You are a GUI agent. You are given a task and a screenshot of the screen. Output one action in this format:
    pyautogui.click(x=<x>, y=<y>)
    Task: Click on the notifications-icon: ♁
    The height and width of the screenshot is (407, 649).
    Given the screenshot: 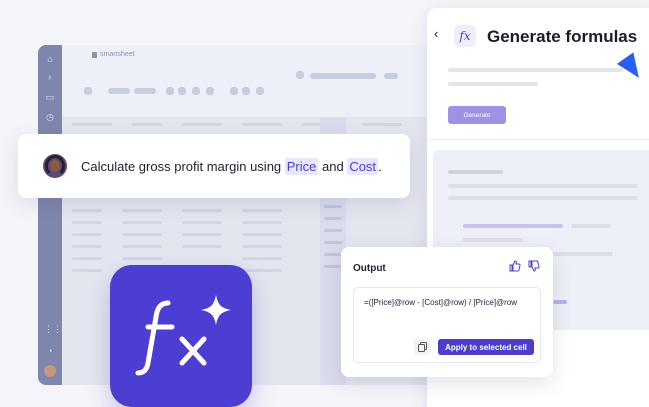 What is the action you would take?
    pyautogui.click(x=50, y=77)
    